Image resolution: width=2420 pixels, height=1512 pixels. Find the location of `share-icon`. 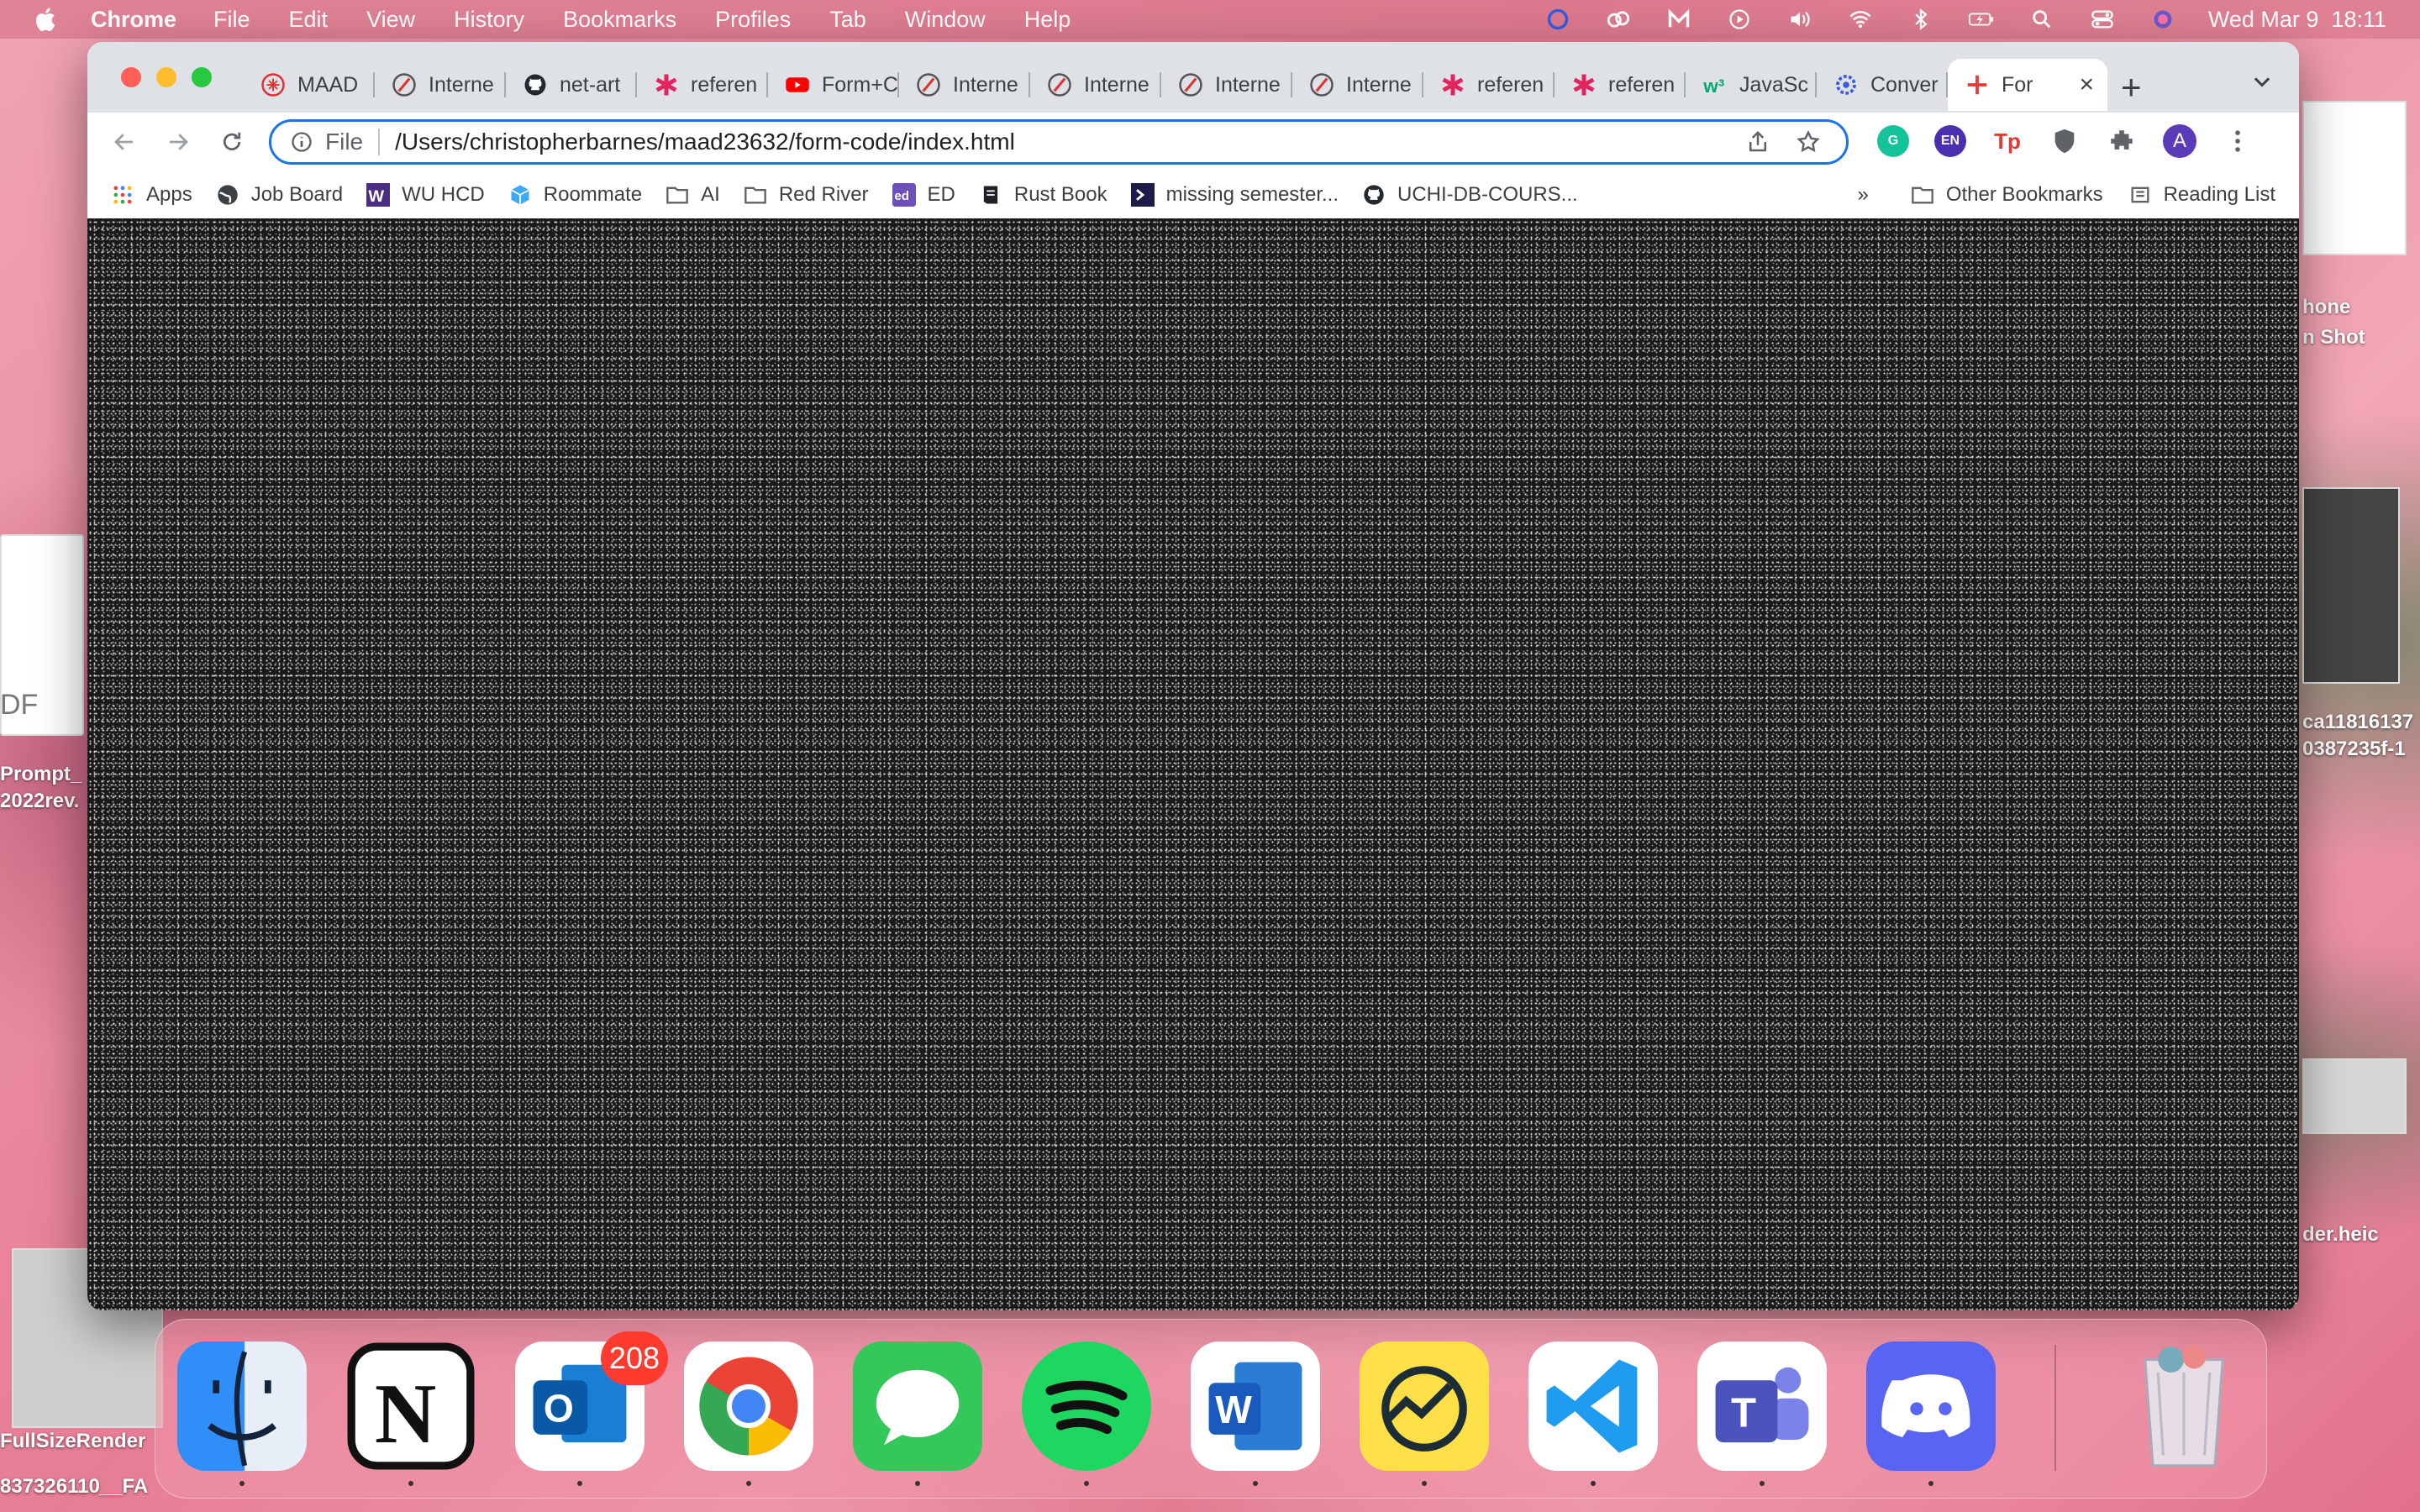

share-icon is located at coordinates (1757, 142).